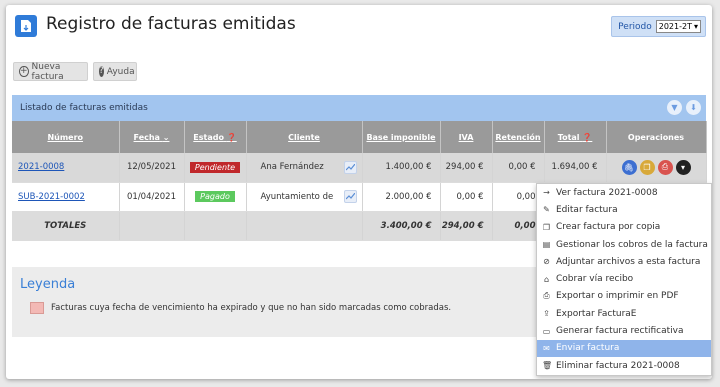 Image resolution: width=720 pixels, height=387 pixels. I want to click on sort-icon: ⌄, so click(166, 137).